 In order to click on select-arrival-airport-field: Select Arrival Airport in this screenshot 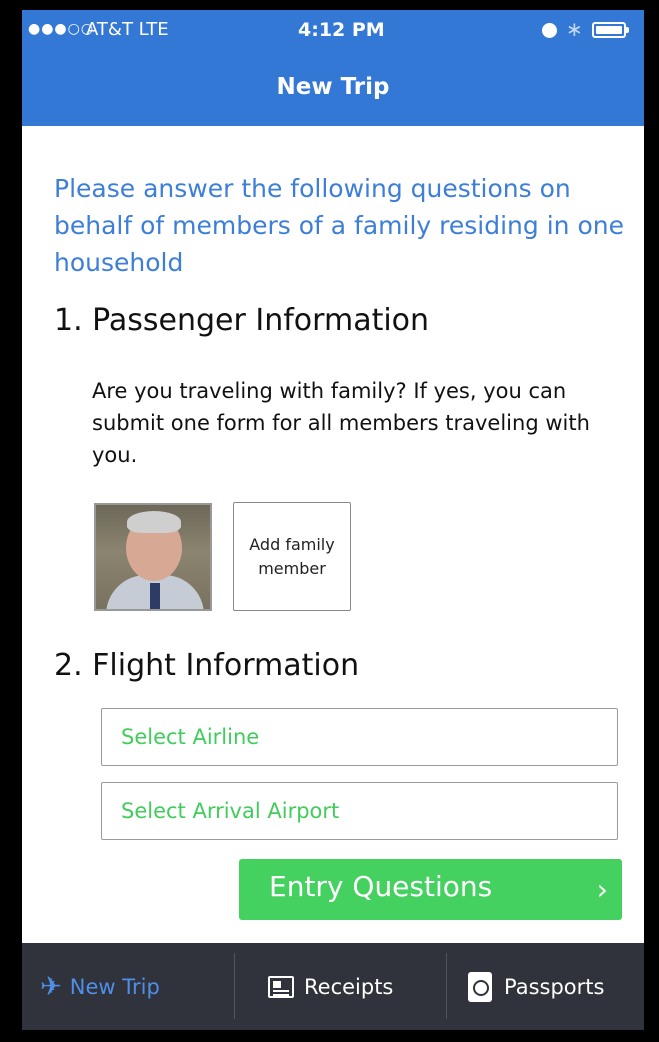, I will do `click(359, 811)`.